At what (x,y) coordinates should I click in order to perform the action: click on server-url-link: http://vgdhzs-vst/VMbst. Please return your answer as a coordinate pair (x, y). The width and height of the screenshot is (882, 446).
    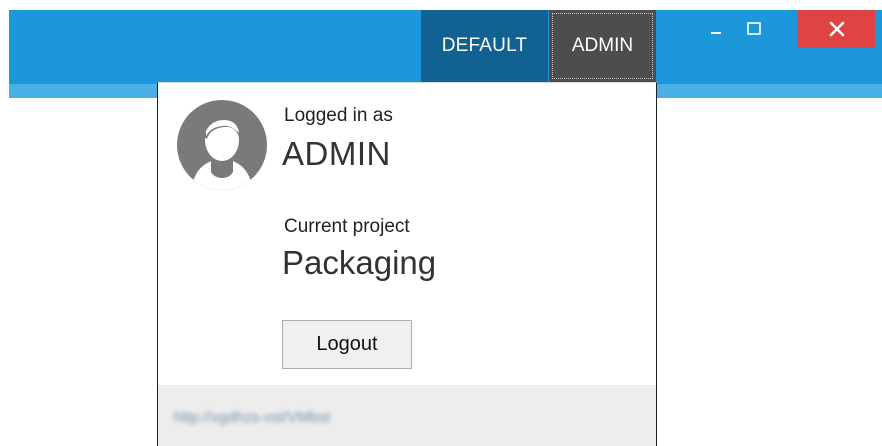
    Looking at the image, I should click on (252, 417).